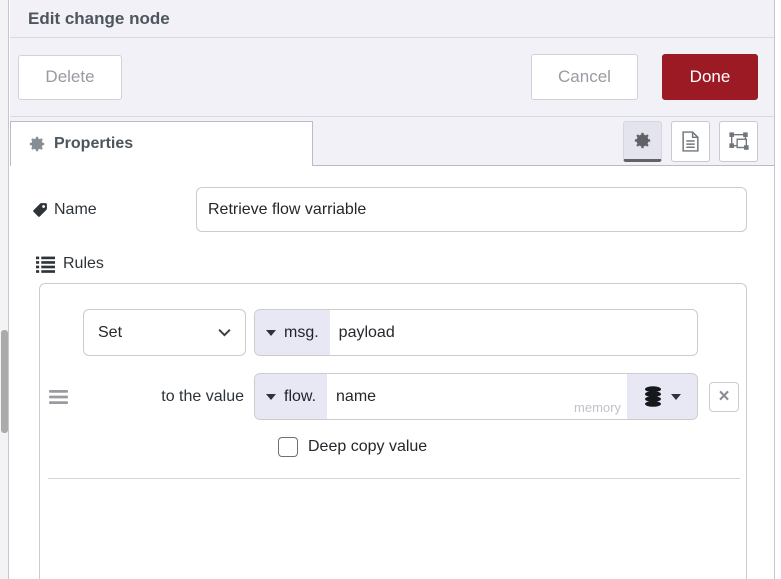 This screenshot has width=781, height=579. I want to click on appearance-icon, so click(739, 142).